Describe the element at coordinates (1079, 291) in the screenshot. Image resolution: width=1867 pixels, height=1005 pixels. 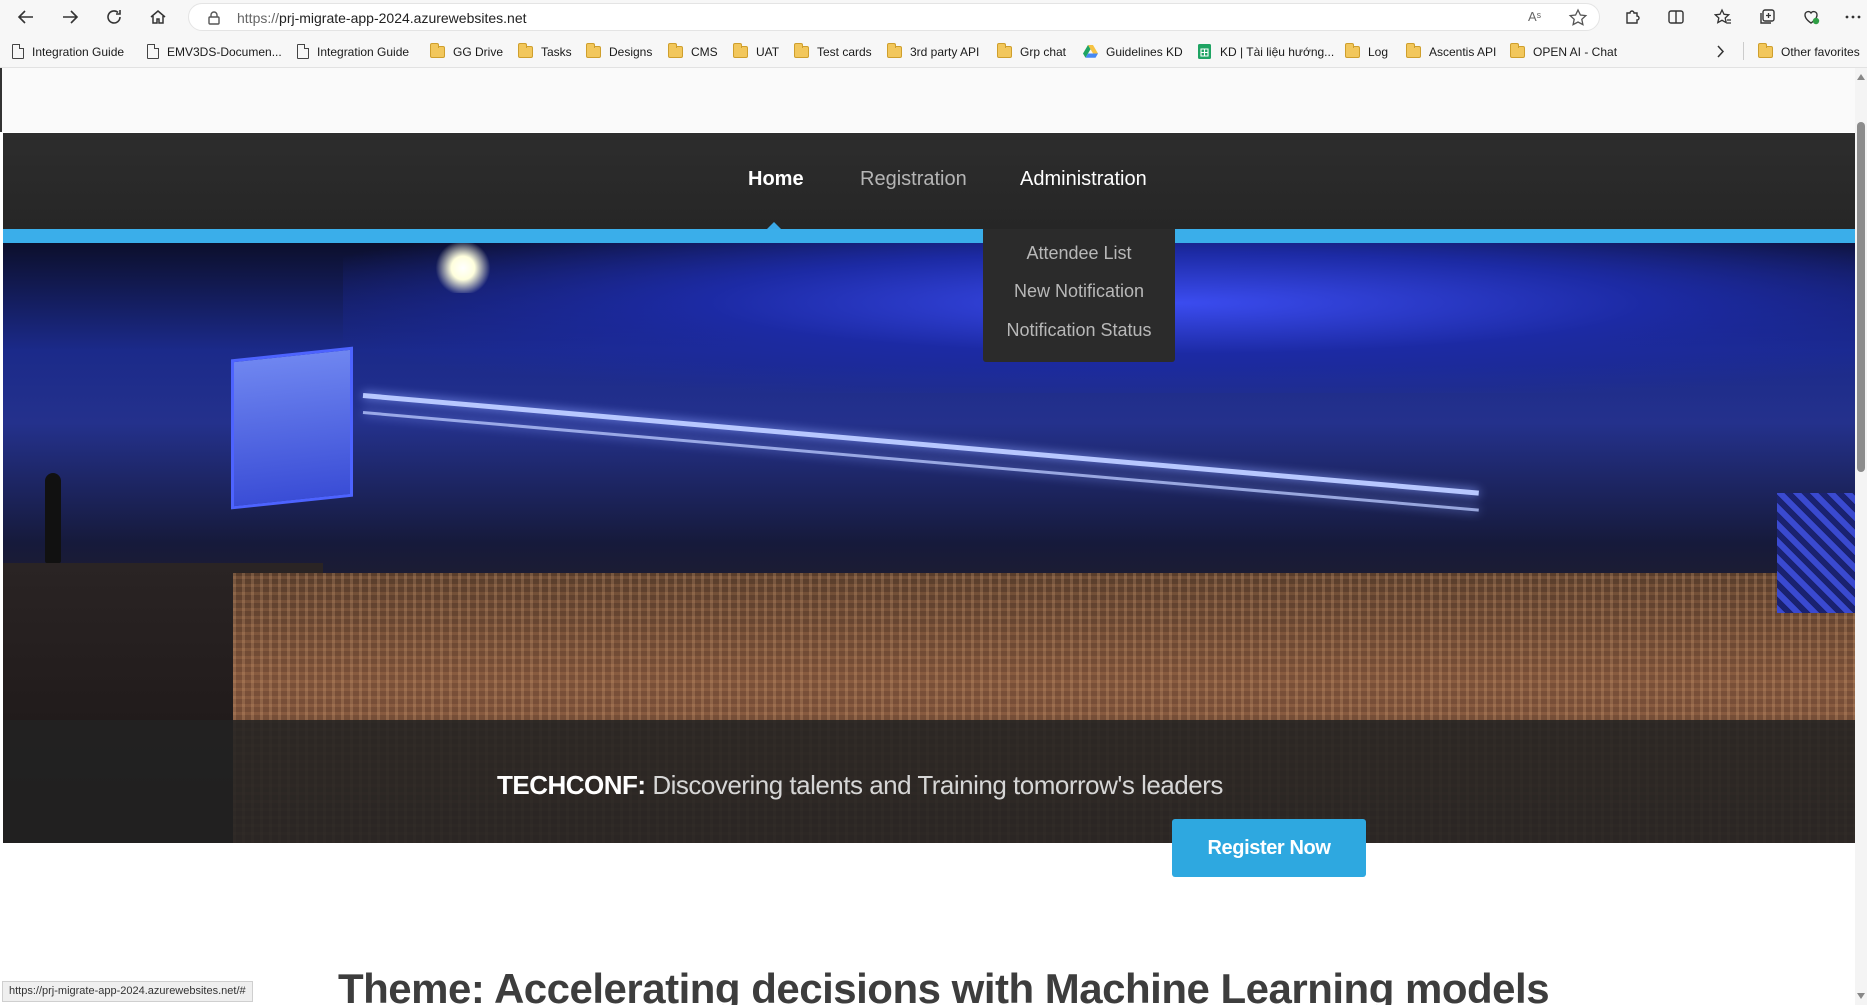
I see `menu-item-new-notification: New Notification` at that location.